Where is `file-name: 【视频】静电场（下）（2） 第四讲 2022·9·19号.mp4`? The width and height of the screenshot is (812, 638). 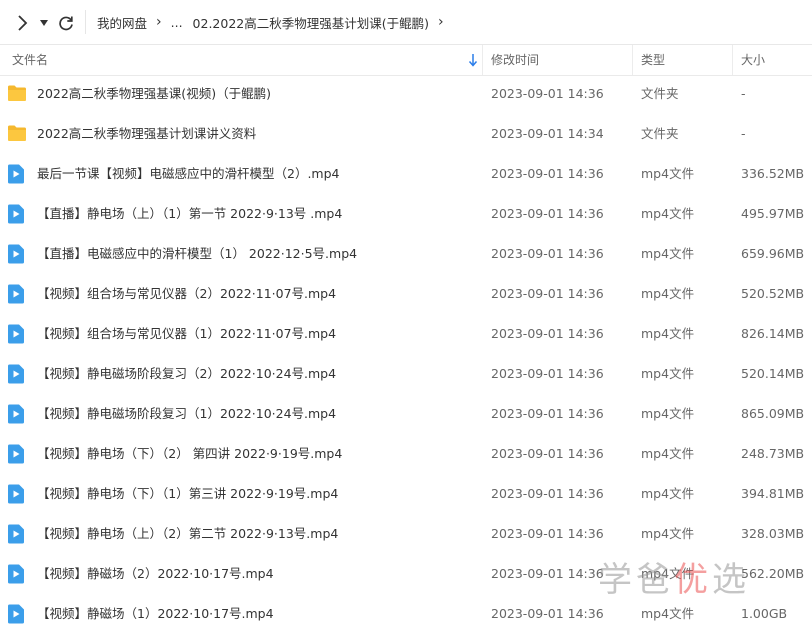
file-name: 【视频】静电场（下）（2） 第四讲 2022·9·19号.mp4 is located at coordinates (257, 454).